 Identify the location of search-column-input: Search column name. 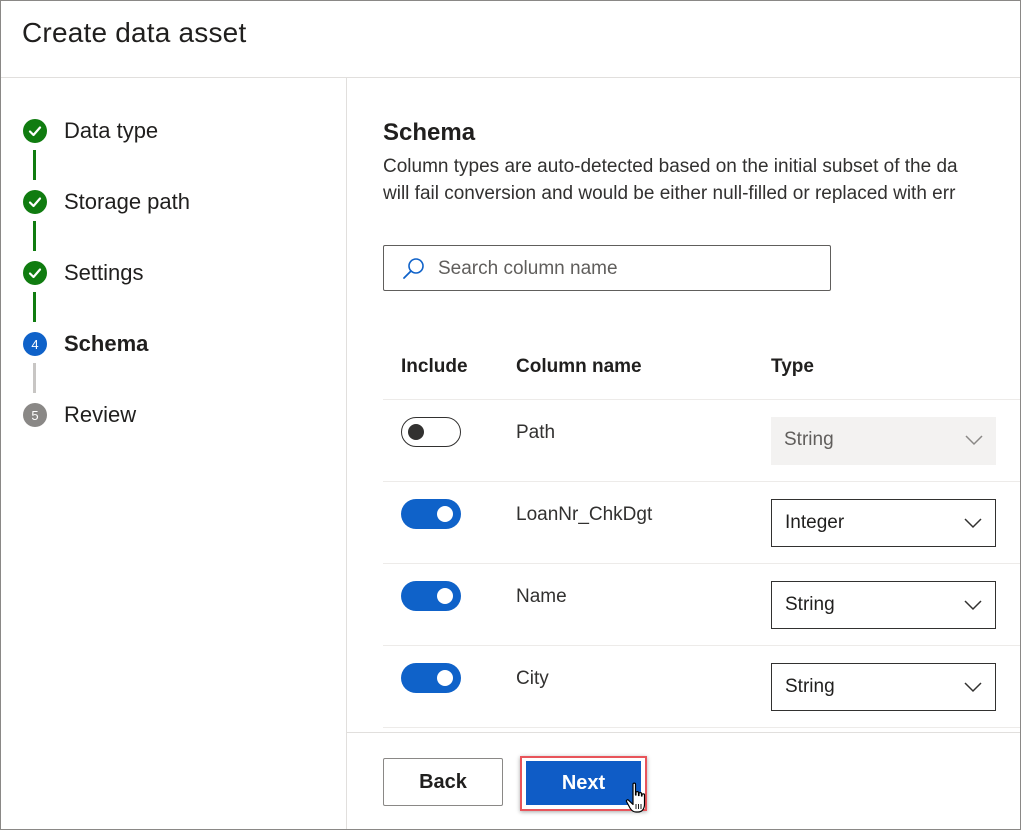
(607, 268).